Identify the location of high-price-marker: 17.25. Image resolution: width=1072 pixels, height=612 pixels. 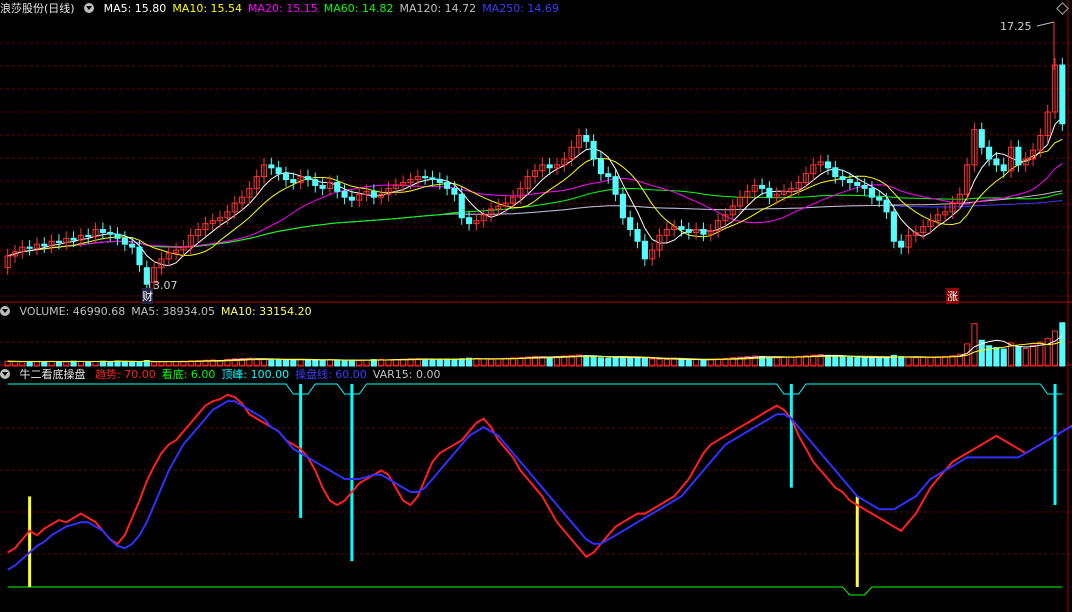
(1016, 26).